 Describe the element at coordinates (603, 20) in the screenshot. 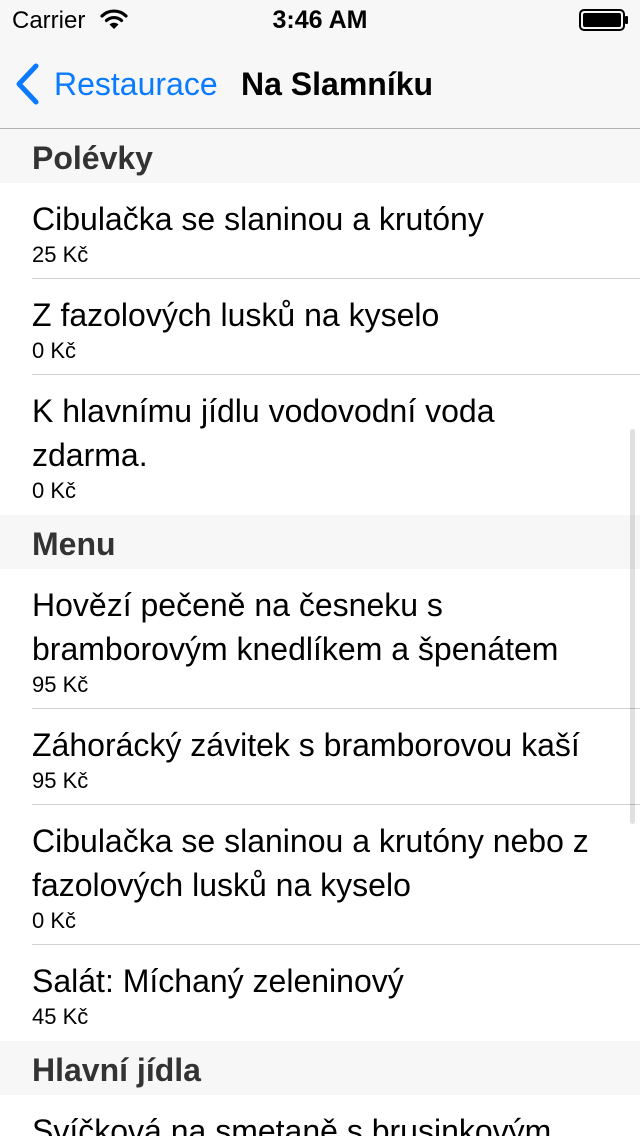

I see `battery-icon` at that location.